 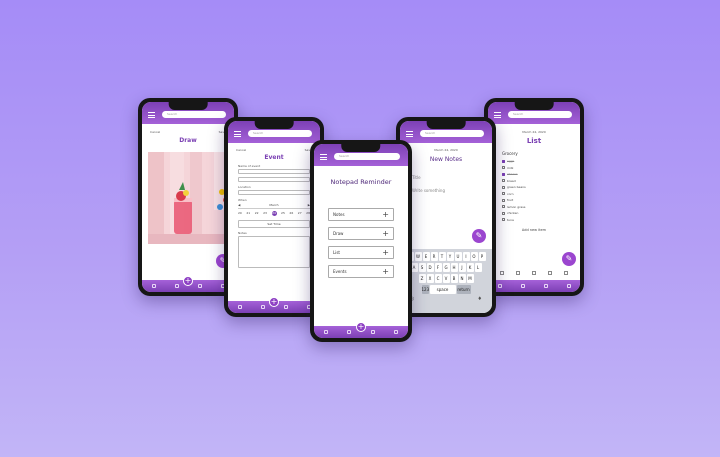 What do you see at coordinates (466, 256) in the screenshot?
I see `key: I` at bounding box center [466, 256].